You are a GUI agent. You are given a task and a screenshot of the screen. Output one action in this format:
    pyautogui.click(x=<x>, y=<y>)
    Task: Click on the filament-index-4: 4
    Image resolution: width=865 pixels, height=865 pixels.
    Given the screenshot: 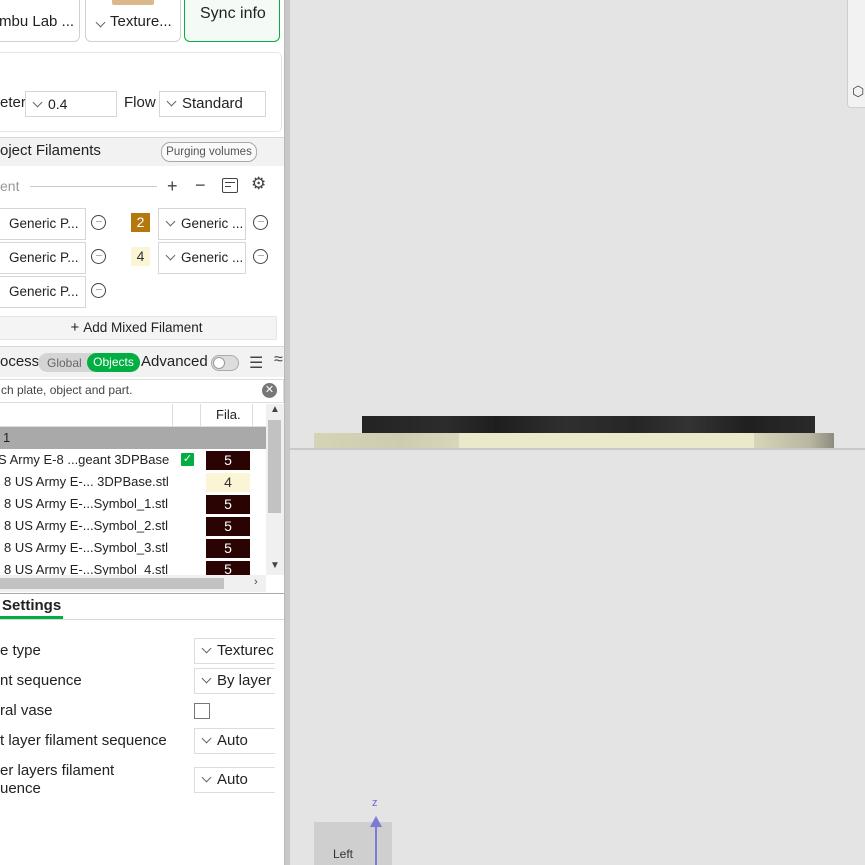 What is the action you would take?
    pyautogui.click(x=140, y=256)
    